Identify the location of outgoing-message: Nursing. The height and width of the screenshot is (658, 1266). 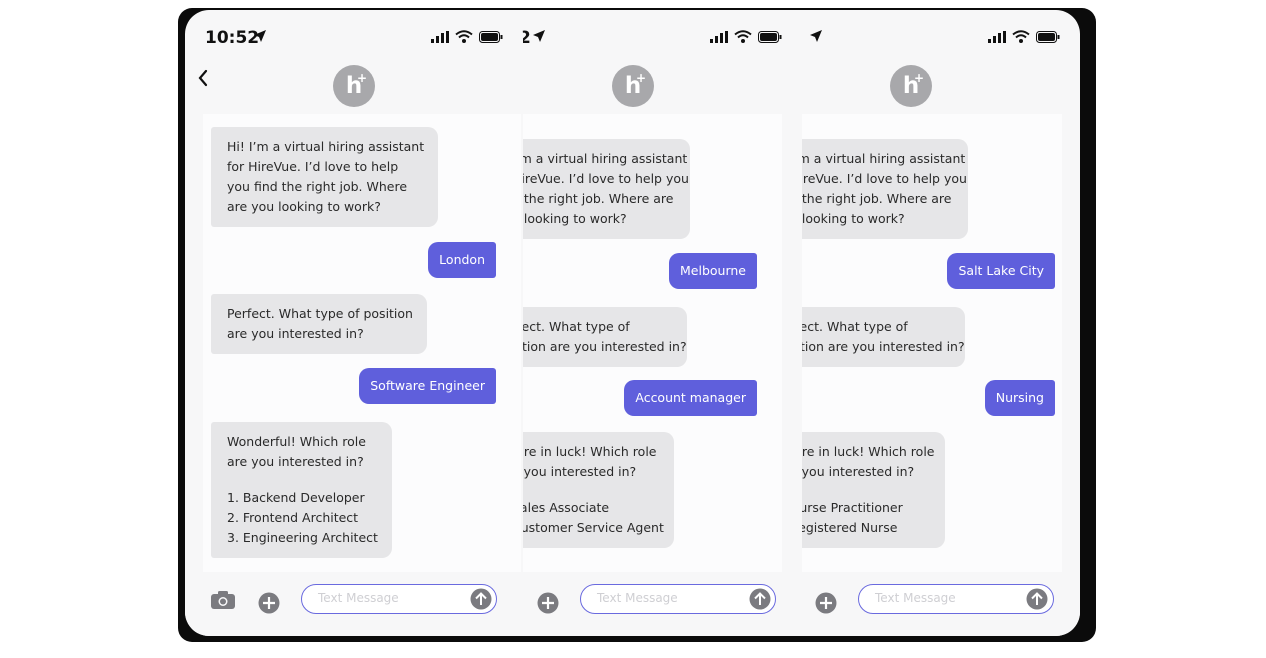
(1019, 398).